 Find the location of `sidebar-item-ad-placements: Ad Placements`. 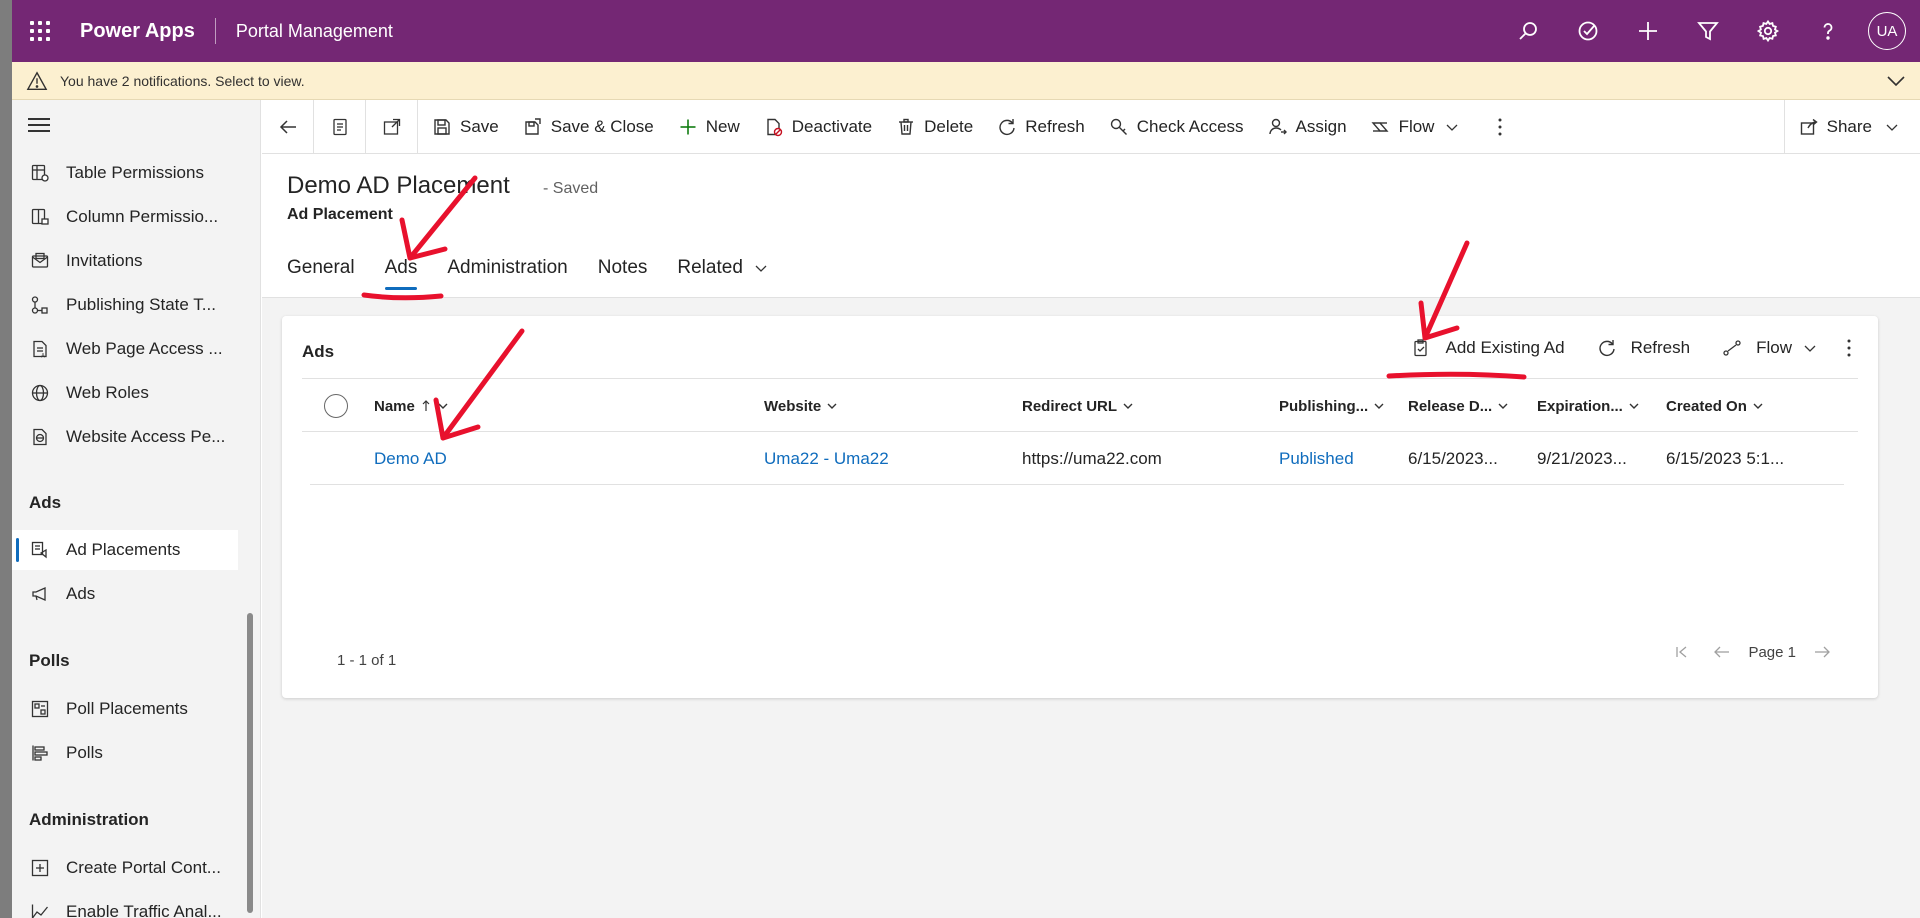

sidebar-item-ad-placements: Ad Placements is located at coordinates (125, 550).